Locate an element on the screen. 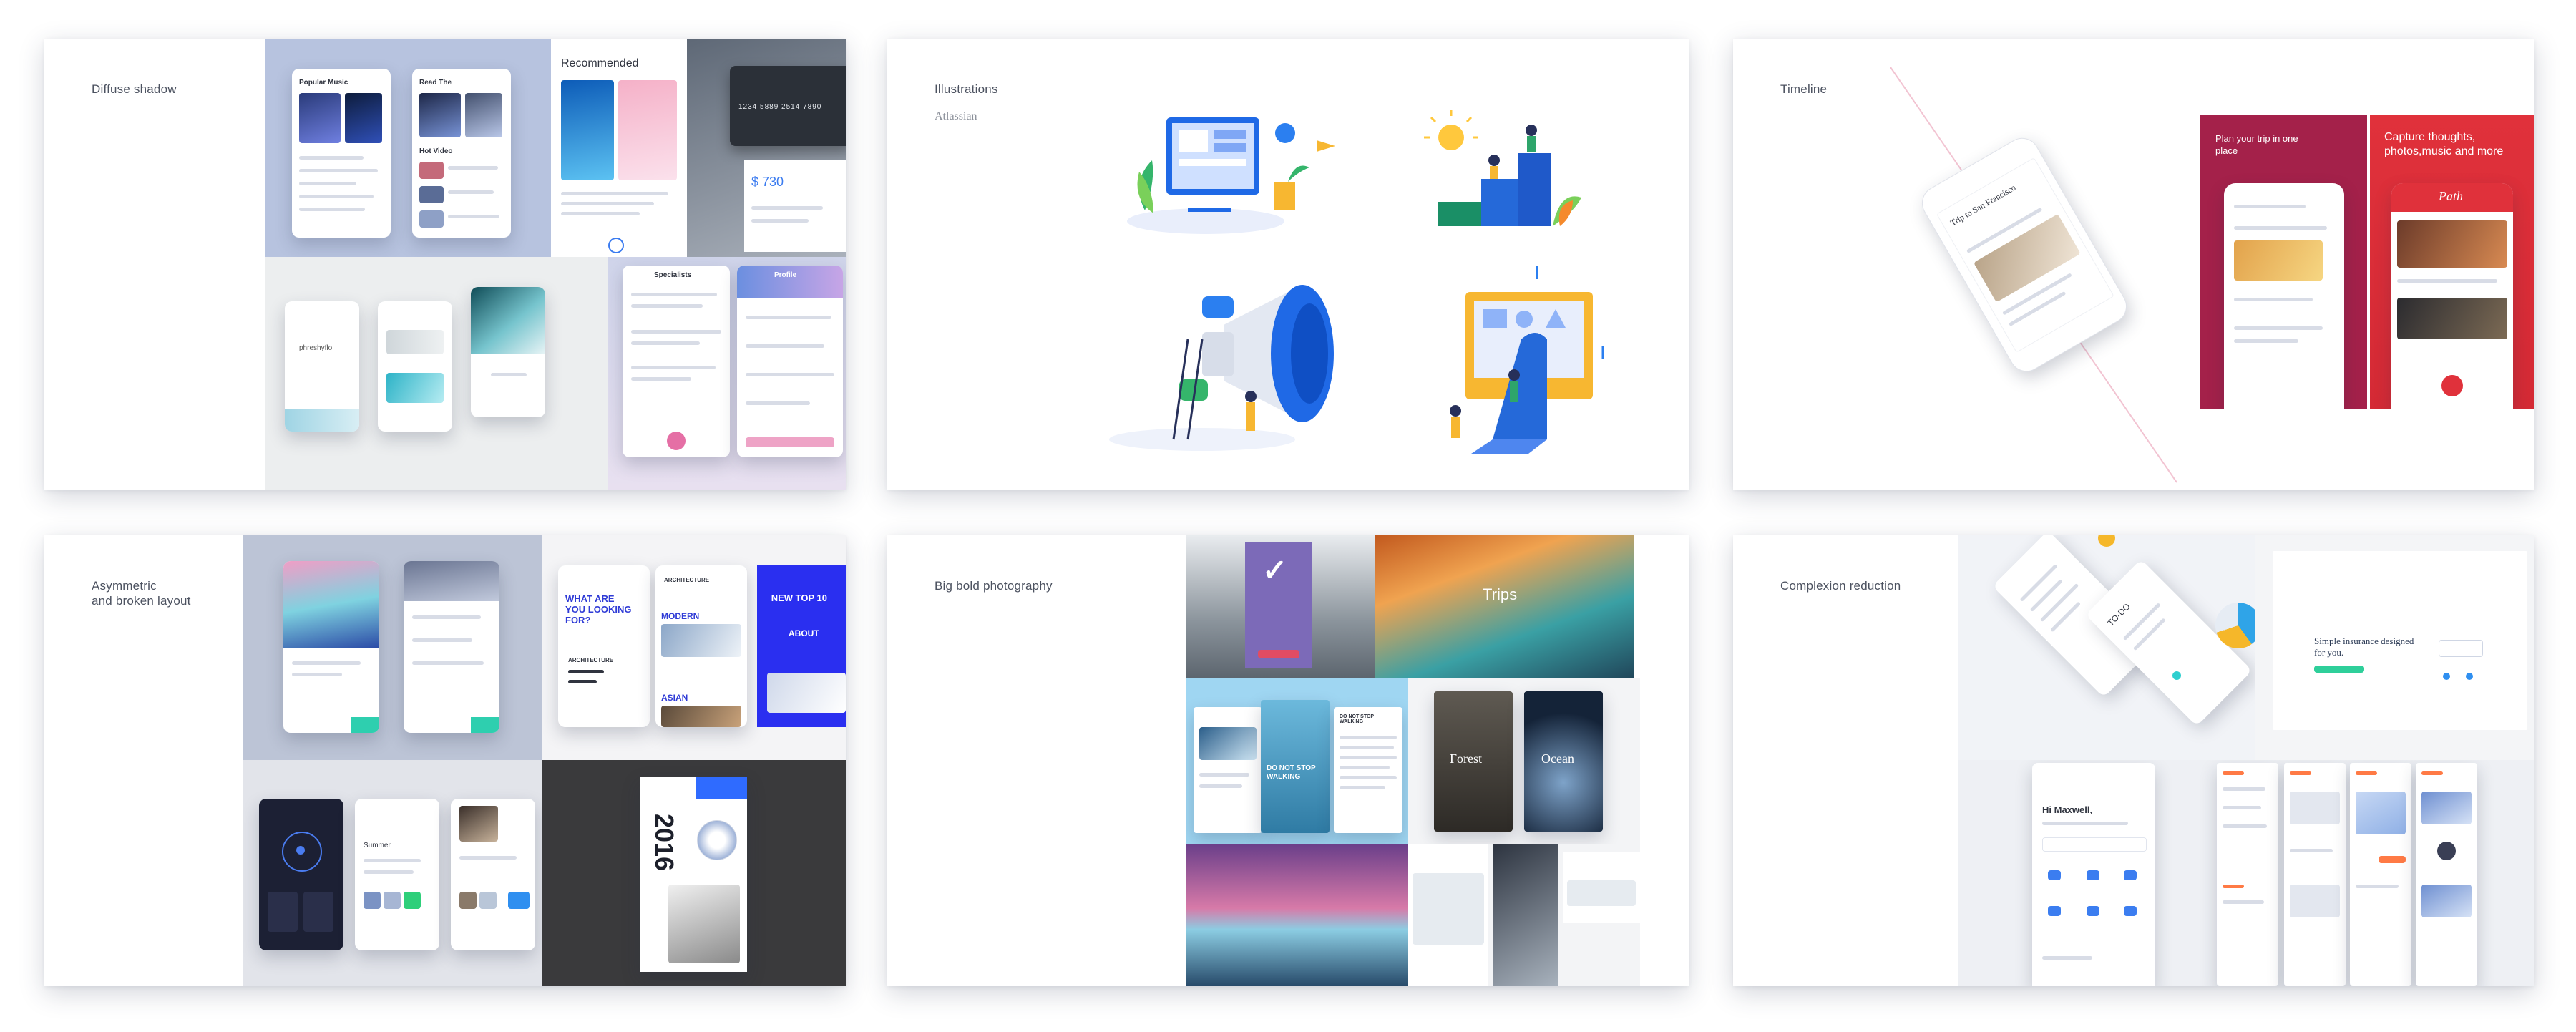  illustrations-art is located at coordinates (1356, 282).